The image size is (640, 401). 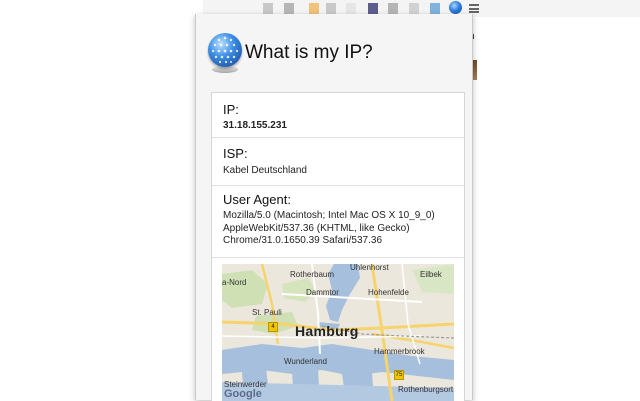 I want to click on user-agent-line: AppleWebKit/537.36 (KHTML, like Gecko), so click(x=316, y=228).